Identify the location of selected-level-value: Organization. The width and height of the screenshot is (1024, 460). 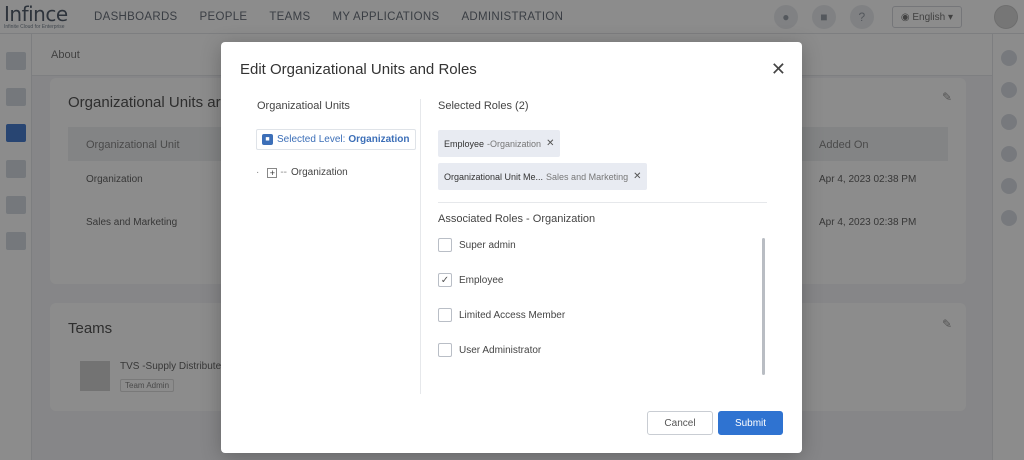
(379, 139).